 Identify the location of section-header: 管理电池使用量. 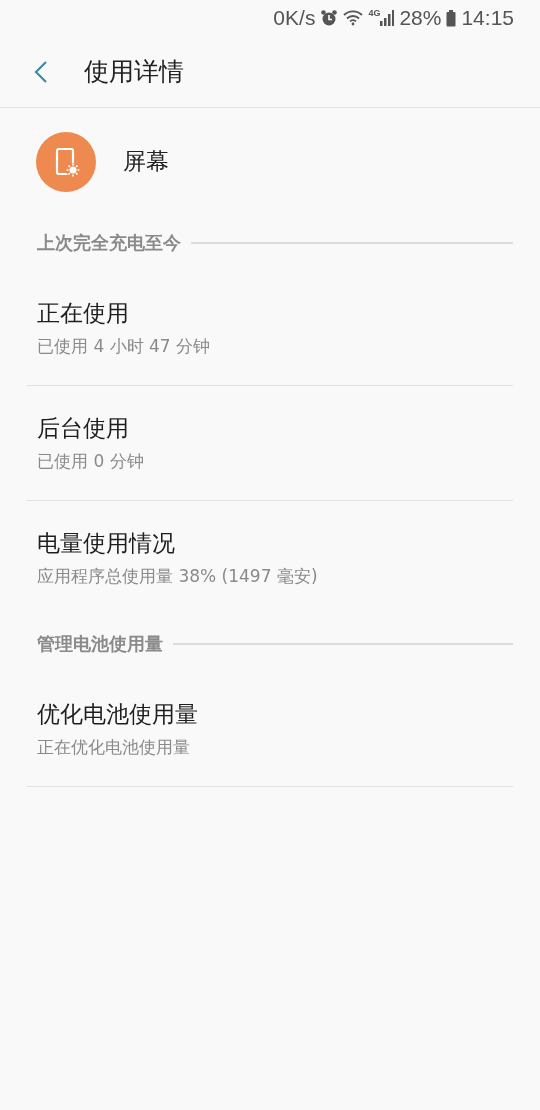
(100, 644).